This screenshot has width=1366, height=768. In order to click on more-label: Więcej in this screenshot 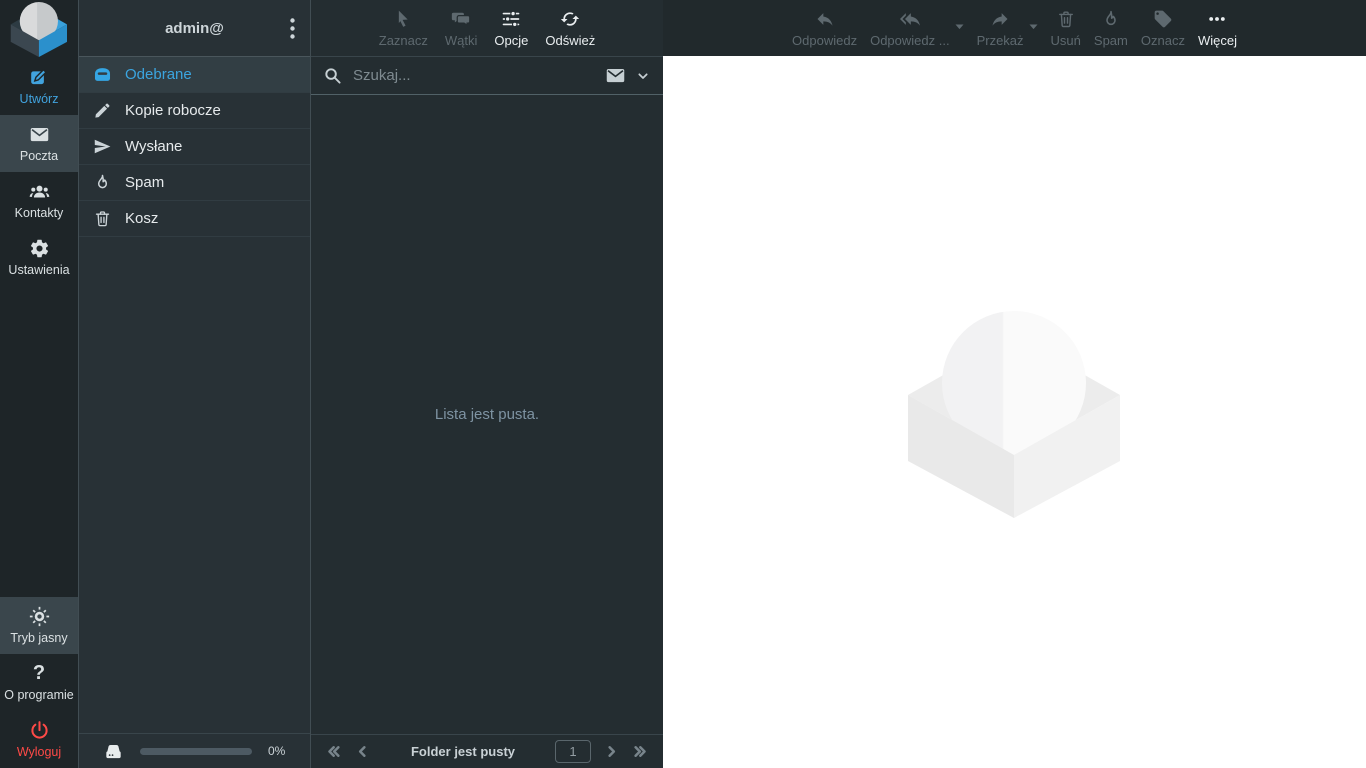, I will do `click(1217, 40)`.